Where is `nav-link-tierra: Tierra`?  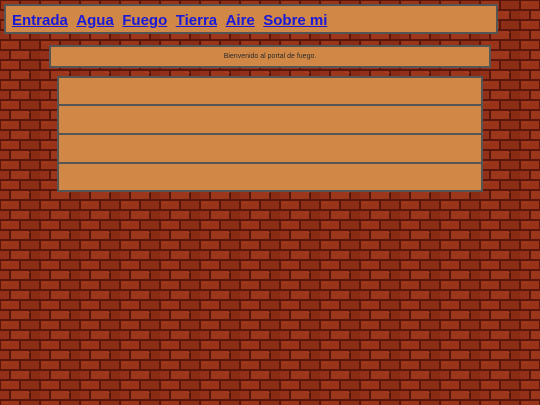
nav-link-tierra: Tierra is located at coordinates (196, 20).